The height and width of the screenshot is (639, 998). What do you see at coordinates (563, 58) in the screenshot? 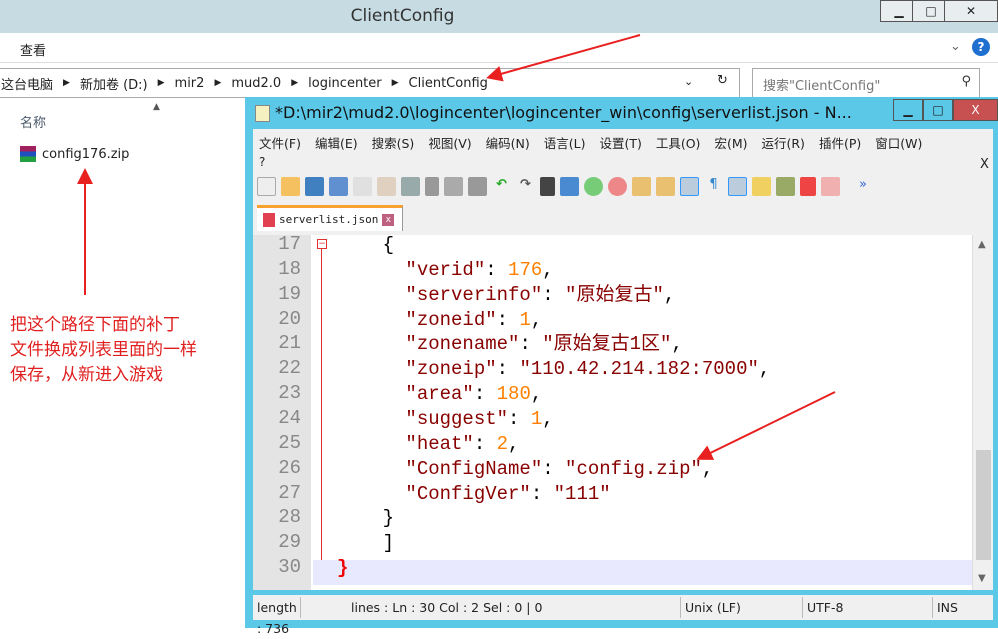
I see `arrow-to-path` at bounding box center [563, 58].